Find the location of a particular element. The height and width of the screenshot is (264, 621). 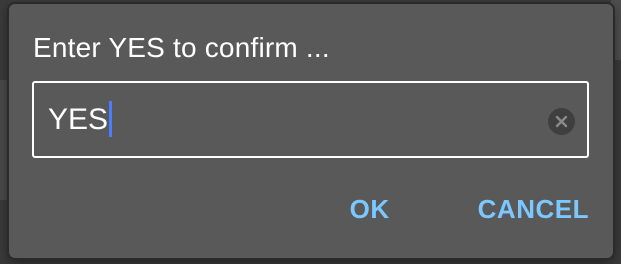

ok-button: OK is located at coordinates (370, 209).